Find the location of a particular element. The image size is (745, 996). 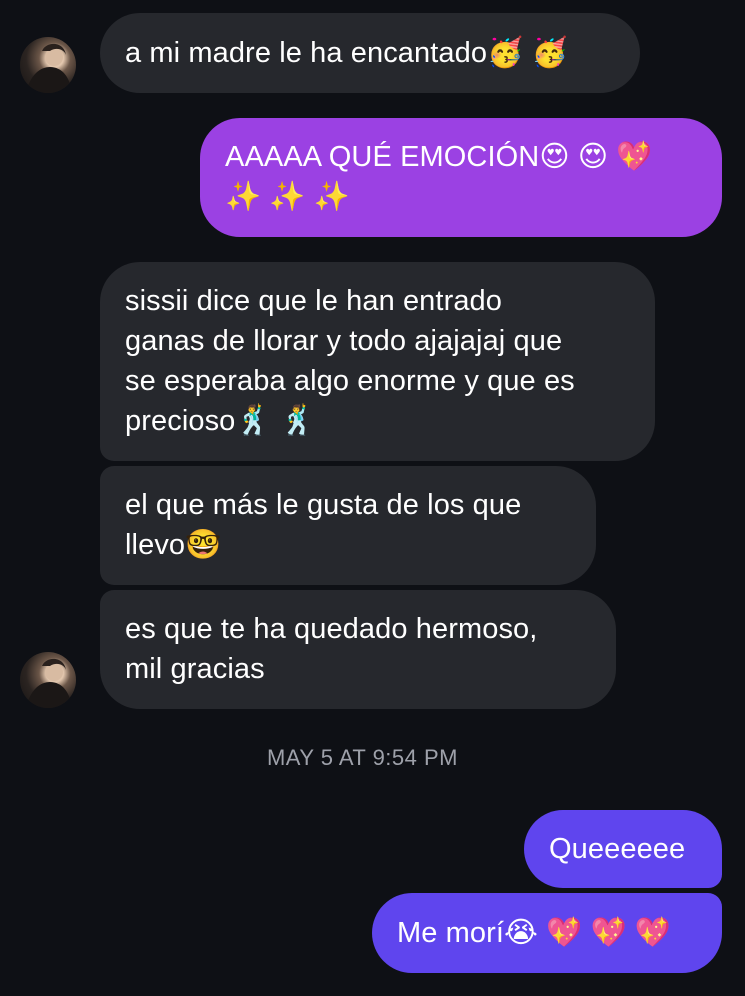

message-bubble-received: el que más le gusta de los que llevo🤓 is located at coordinates (348, 525).